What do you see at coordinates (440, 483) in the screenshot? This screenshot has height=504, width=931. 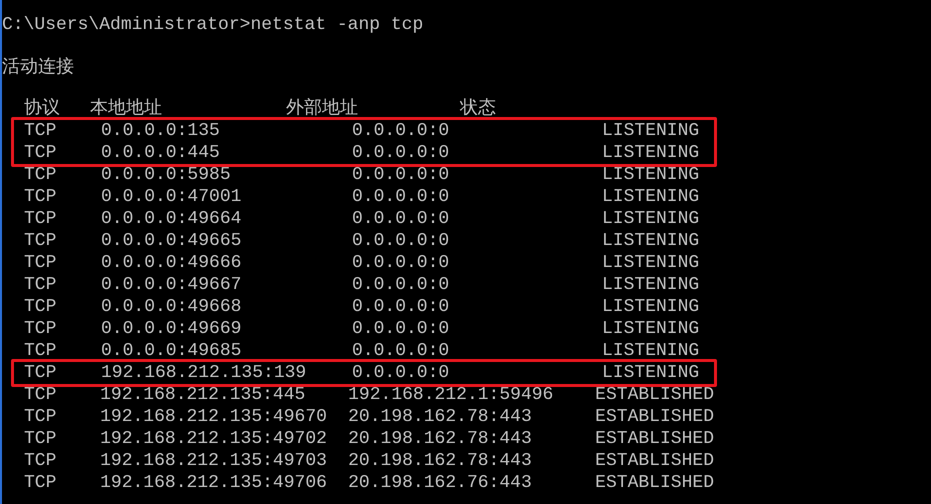 I see `table-cell-text: 20.198.162.76:443` at bounding box center [440, 483].